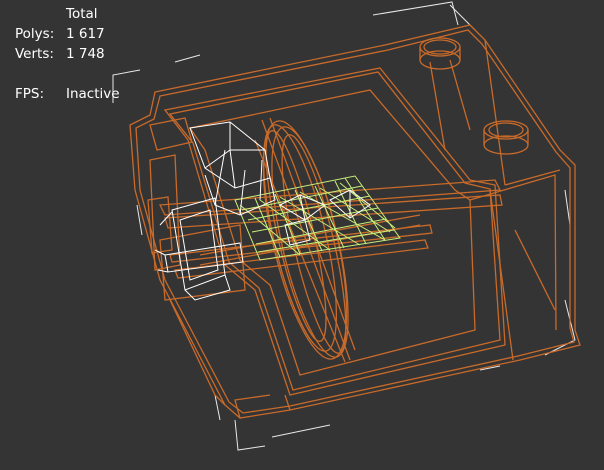 This screenshot has height=470, width=604. I want to click on fps-label: FPS:, so click(30, 94).